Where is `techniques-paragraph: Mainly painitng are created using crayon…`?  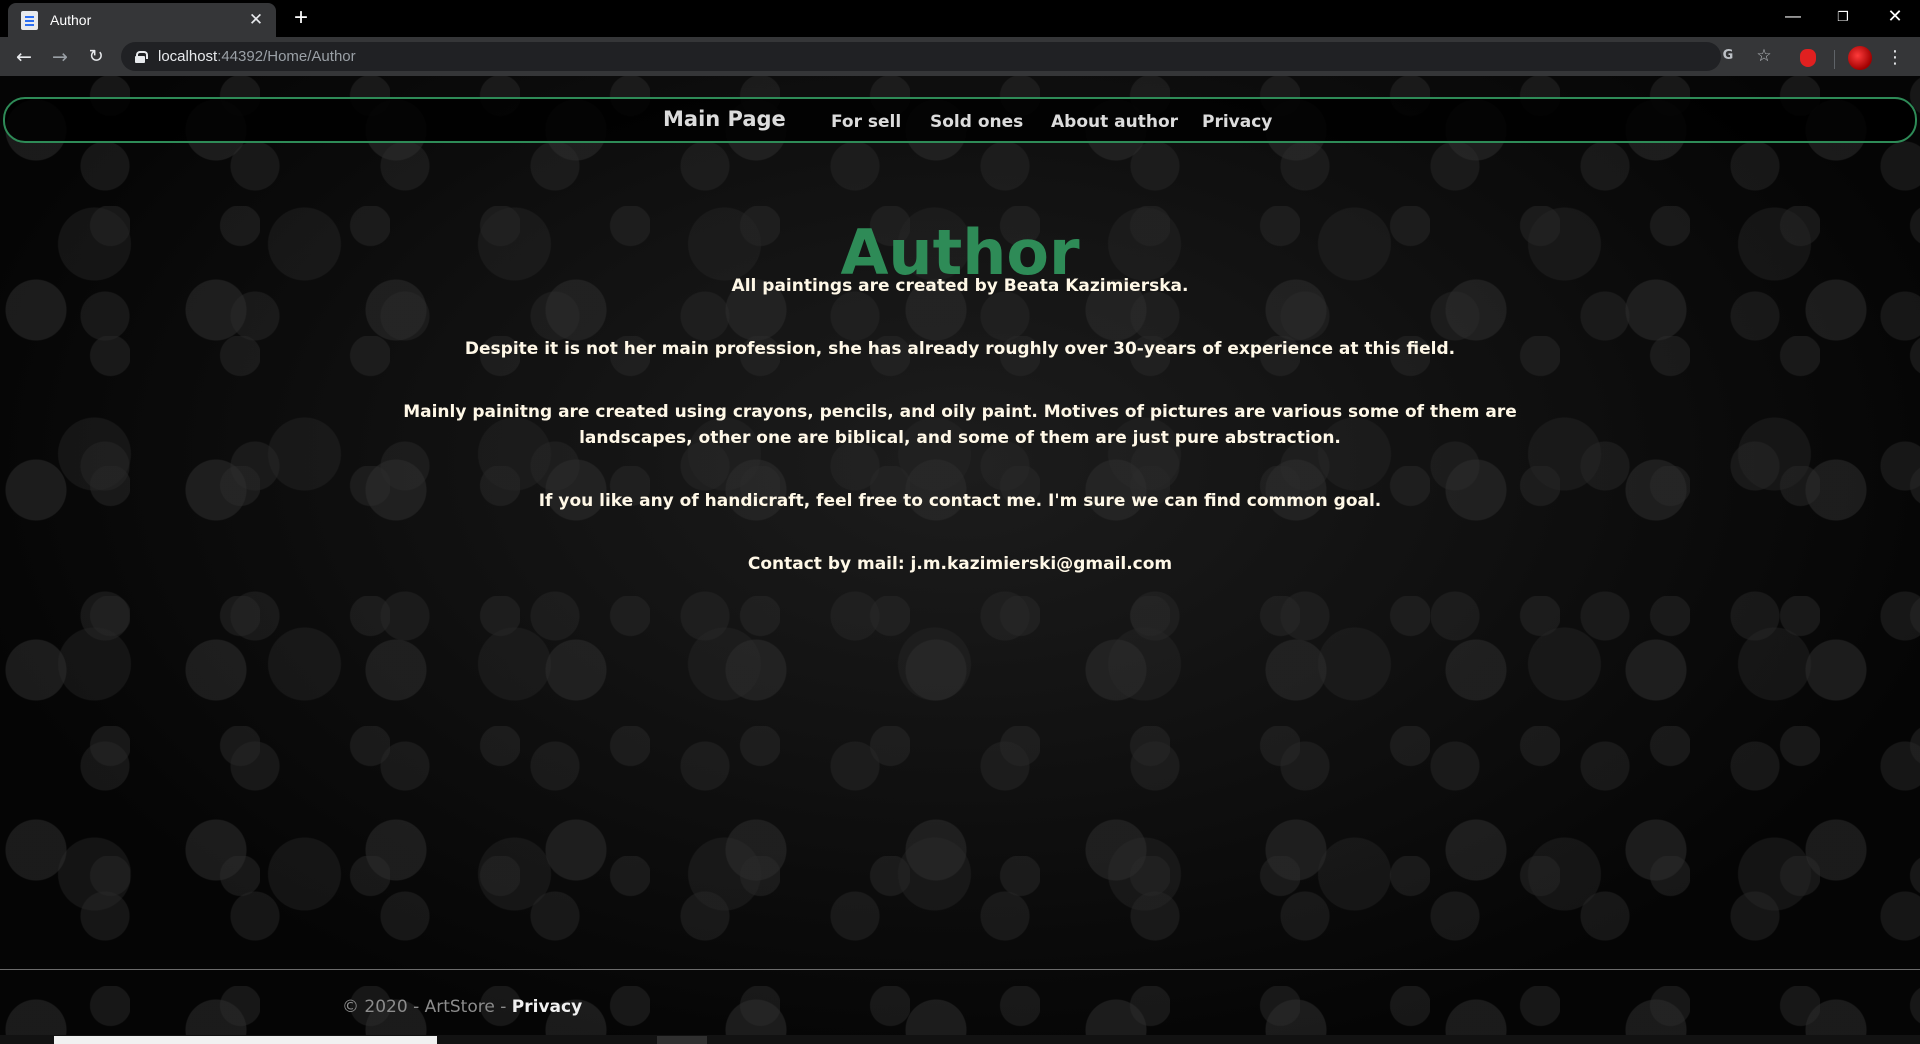 techniques-paragraph: Mainly painitng are created using crayon… is located at coordinates (960, 425).